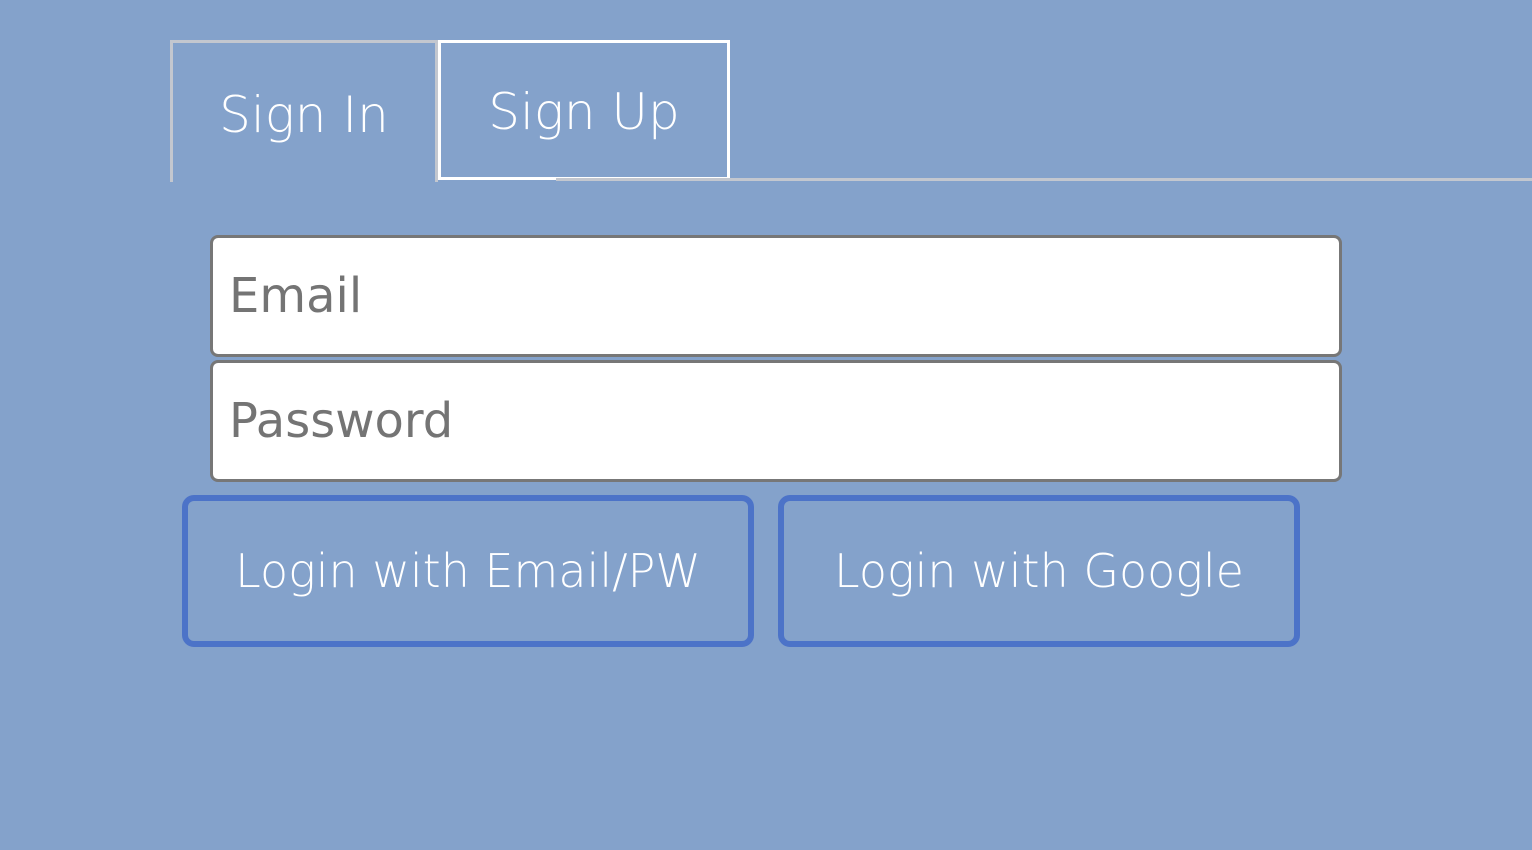 The image size is (1532, 850). Describe the element at coordinates (776, 296) in the screenshot. I see `email-input` at that location.